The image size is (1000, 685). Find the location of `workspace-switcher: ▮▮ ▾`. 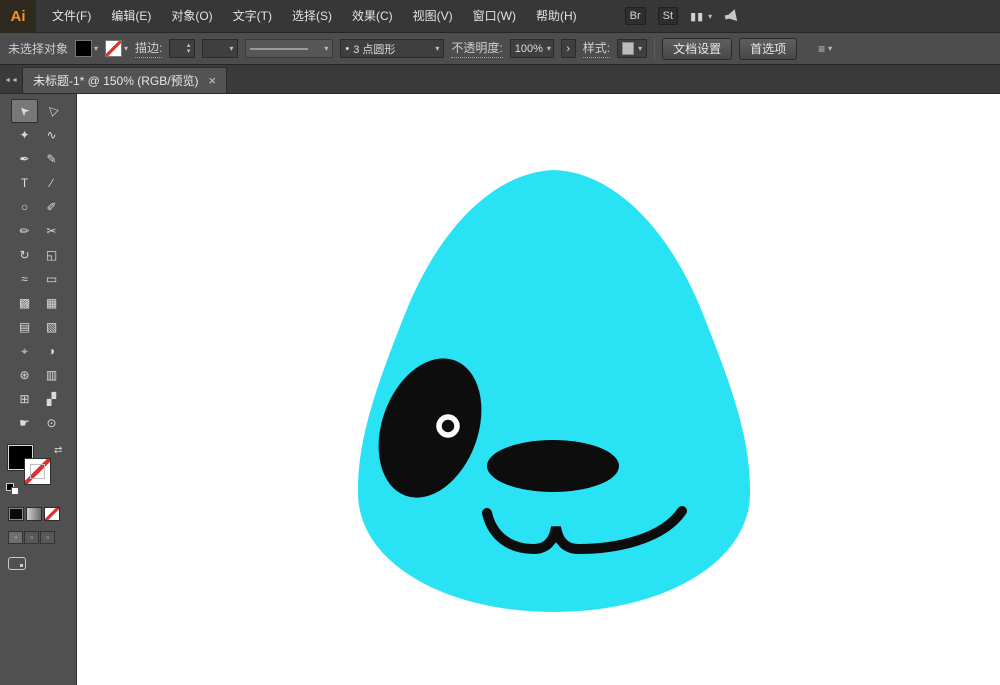

workspace-switcher: ▮▮ ▾ is located at coordinates (701, 16).